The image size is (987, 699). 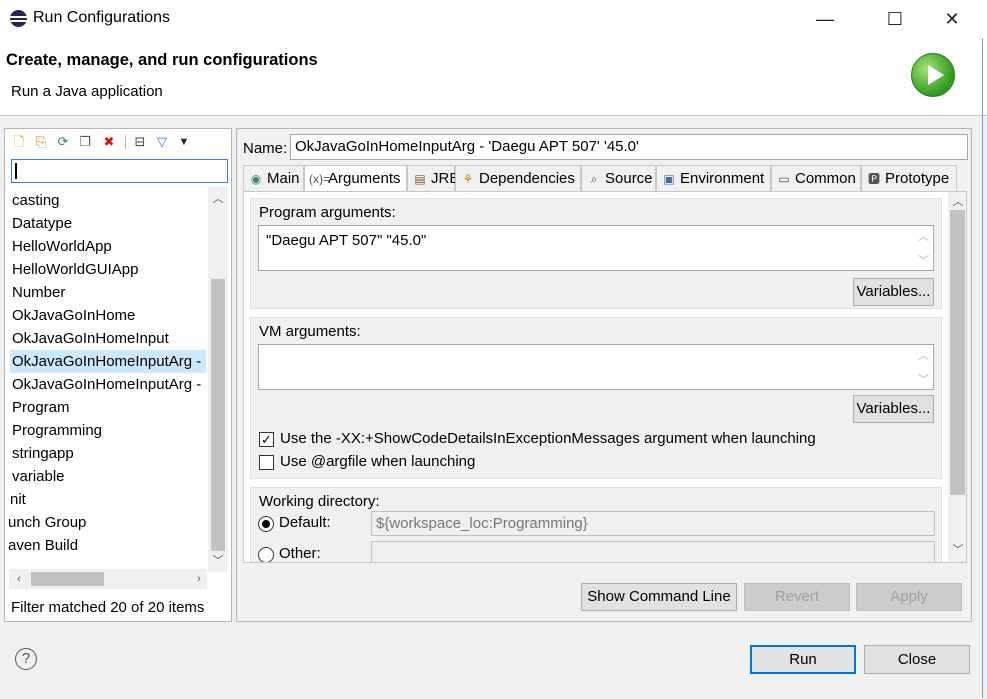 I want to click on default-radio, so click(x=266, y=524).